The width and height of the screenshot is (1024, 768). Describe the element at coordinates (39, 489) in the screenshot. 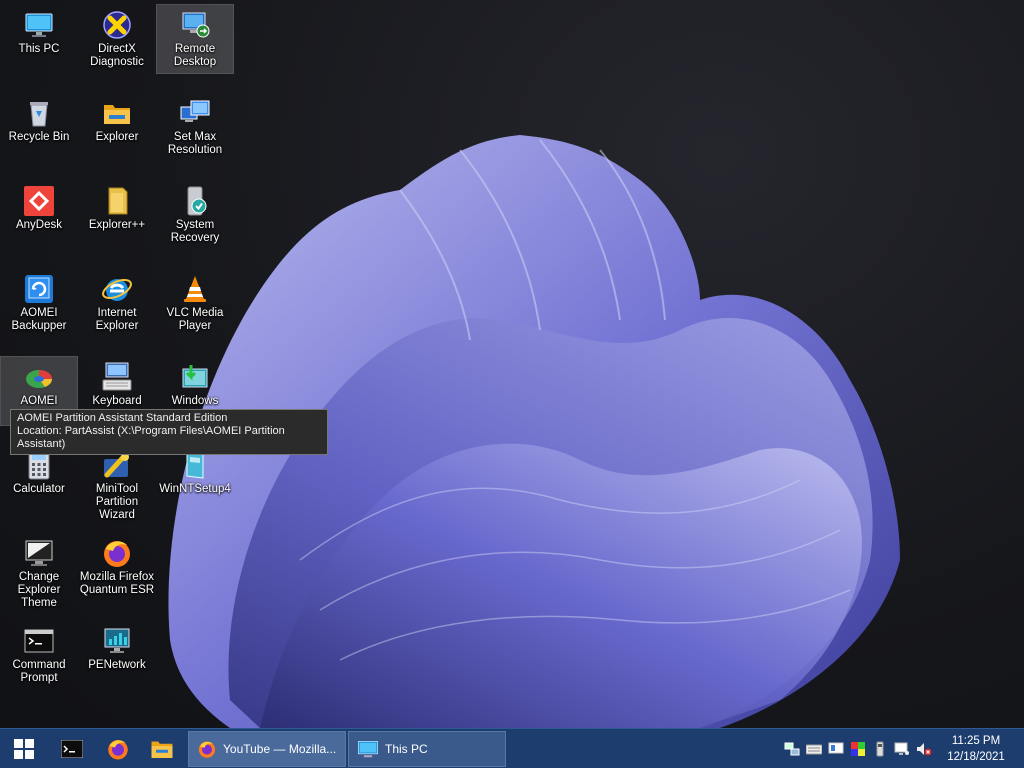

I see `desktop-icon-label: Calculator` at that location.